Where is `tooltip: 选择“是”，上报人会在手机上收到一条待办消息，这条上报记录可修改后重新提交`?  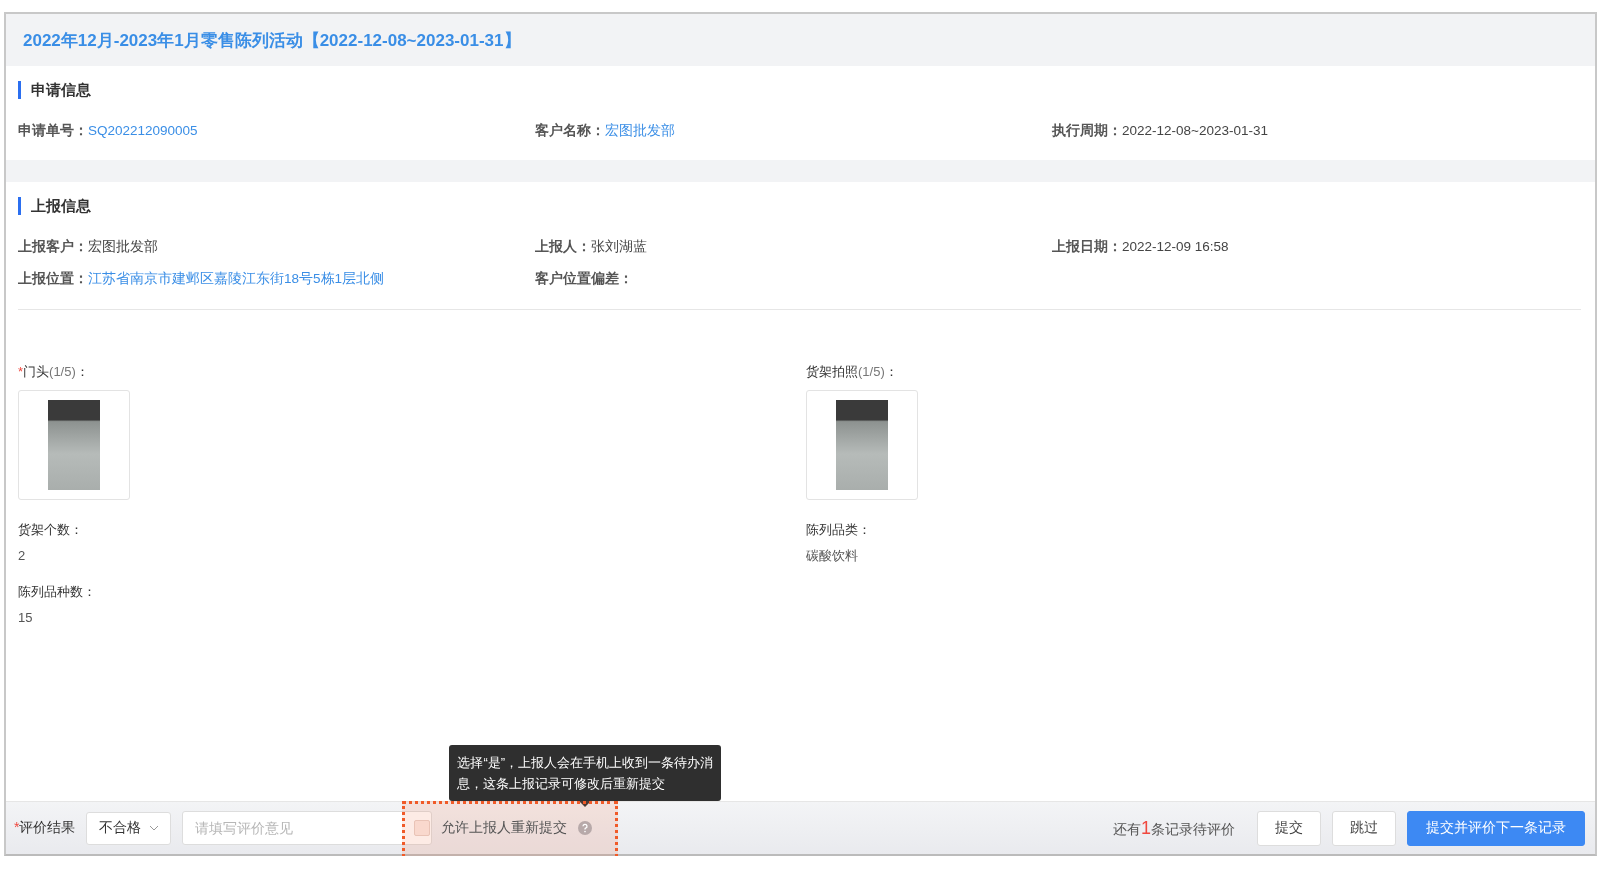
tooltip: 选择“是”，上报人会在手机上收到一条待办消息，这条上报记录可修改后重新提交 is located at coordinates (585, 773).